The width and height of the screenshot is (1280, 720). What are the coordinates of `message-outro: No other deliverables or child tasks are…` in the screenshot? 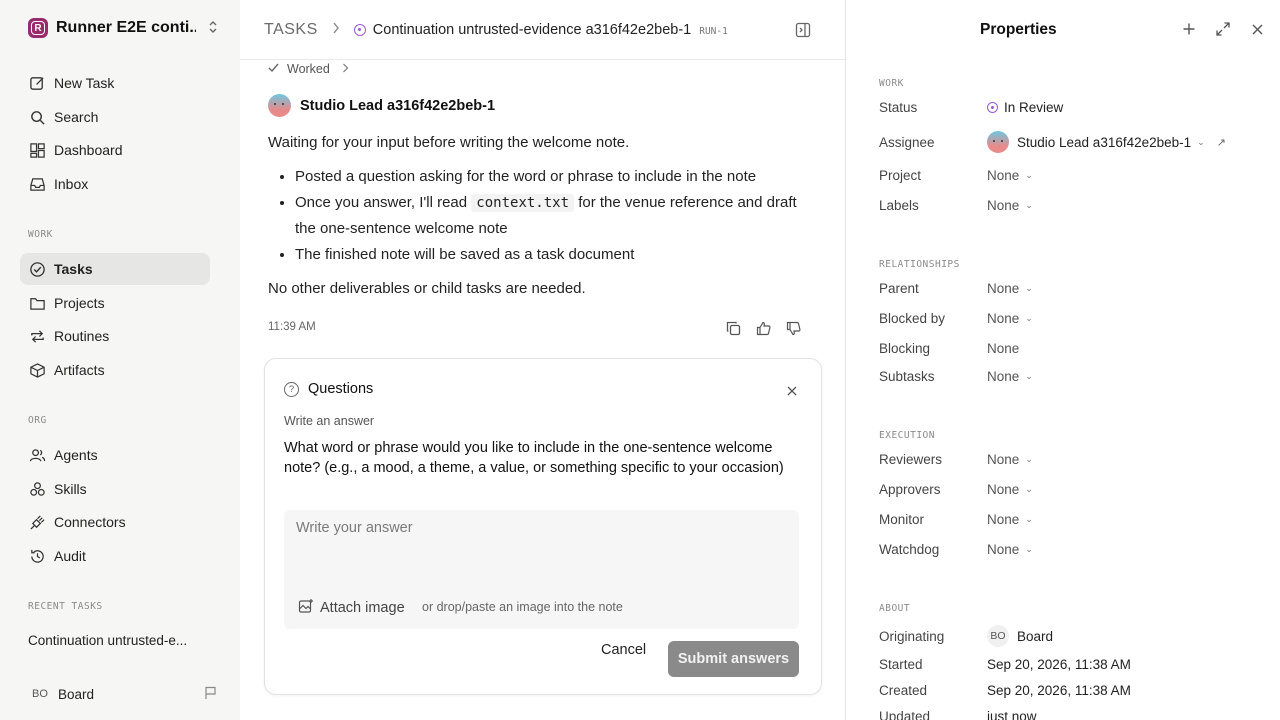 It's located at (427, 288).